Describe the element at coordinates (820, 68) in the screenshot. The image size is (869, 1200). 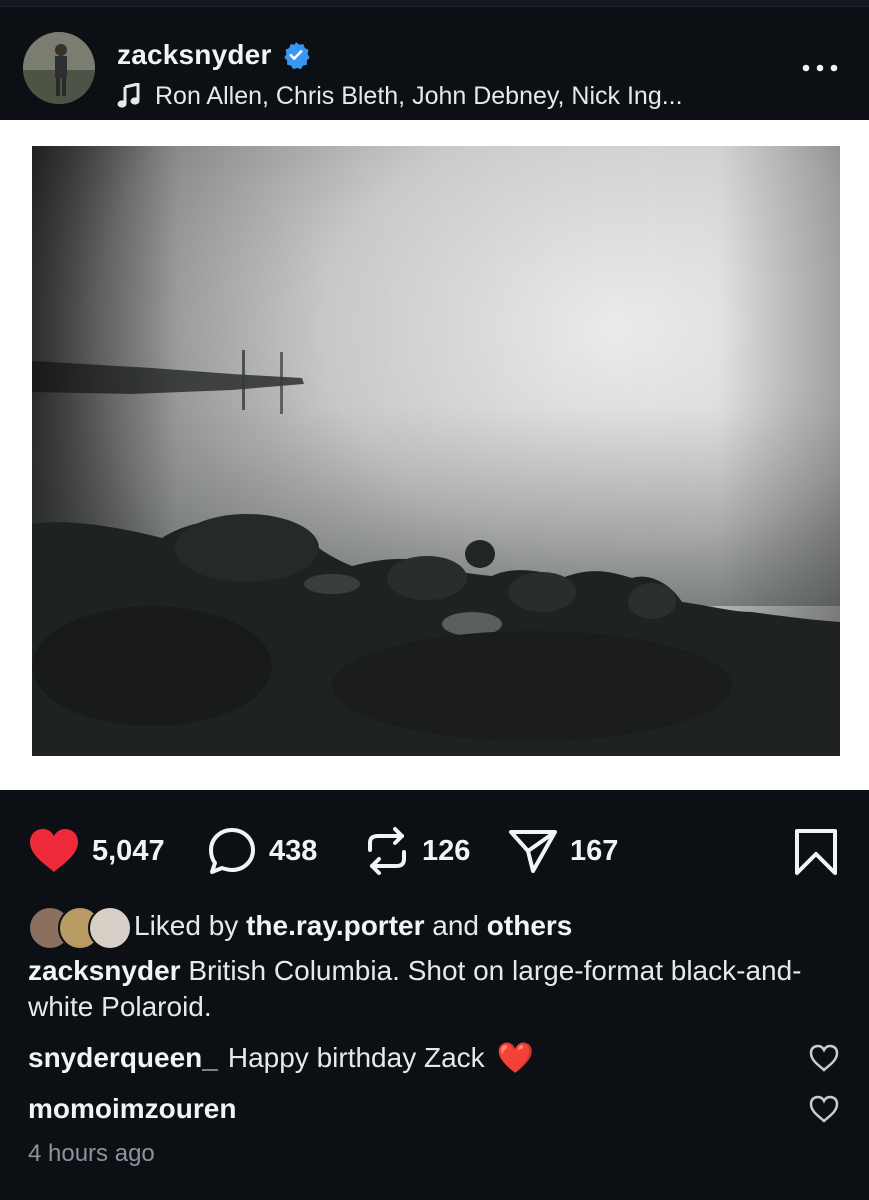
I see `more-horizontal-icon` at that location.